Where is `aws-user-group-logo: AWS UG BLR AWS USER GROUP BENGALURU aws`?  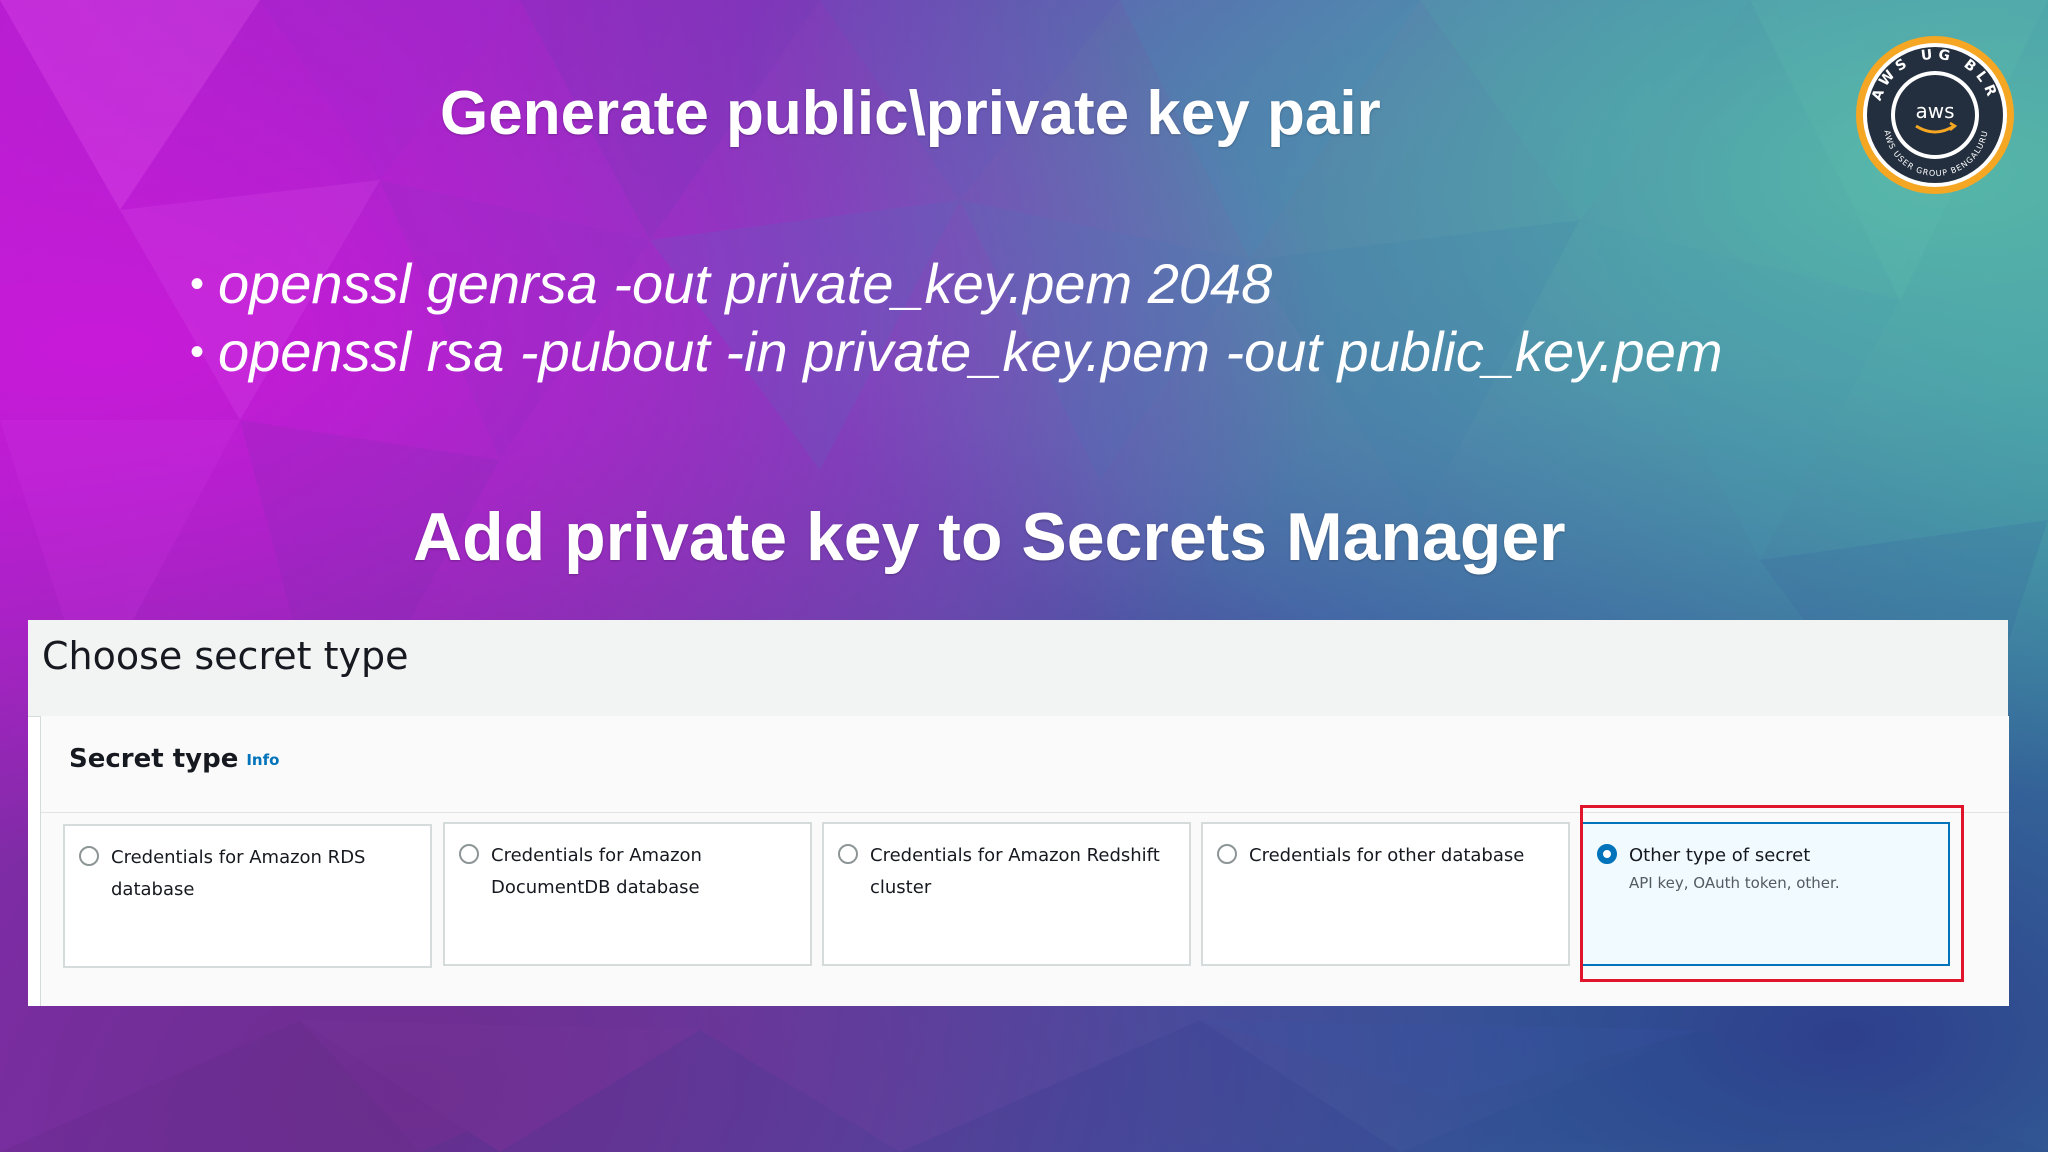
aws-user-group-logo: AWS UG BLR AWS USER GROUP BENGALURU aws is located at coordinates (1935, 115).